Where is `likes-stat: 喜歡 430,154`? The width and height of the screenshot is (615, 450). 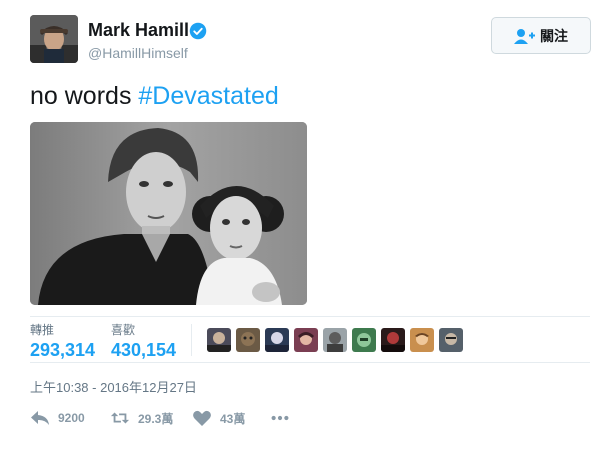 likes-stat: 喜歡 430,154 is located at coordinates (143, 341).